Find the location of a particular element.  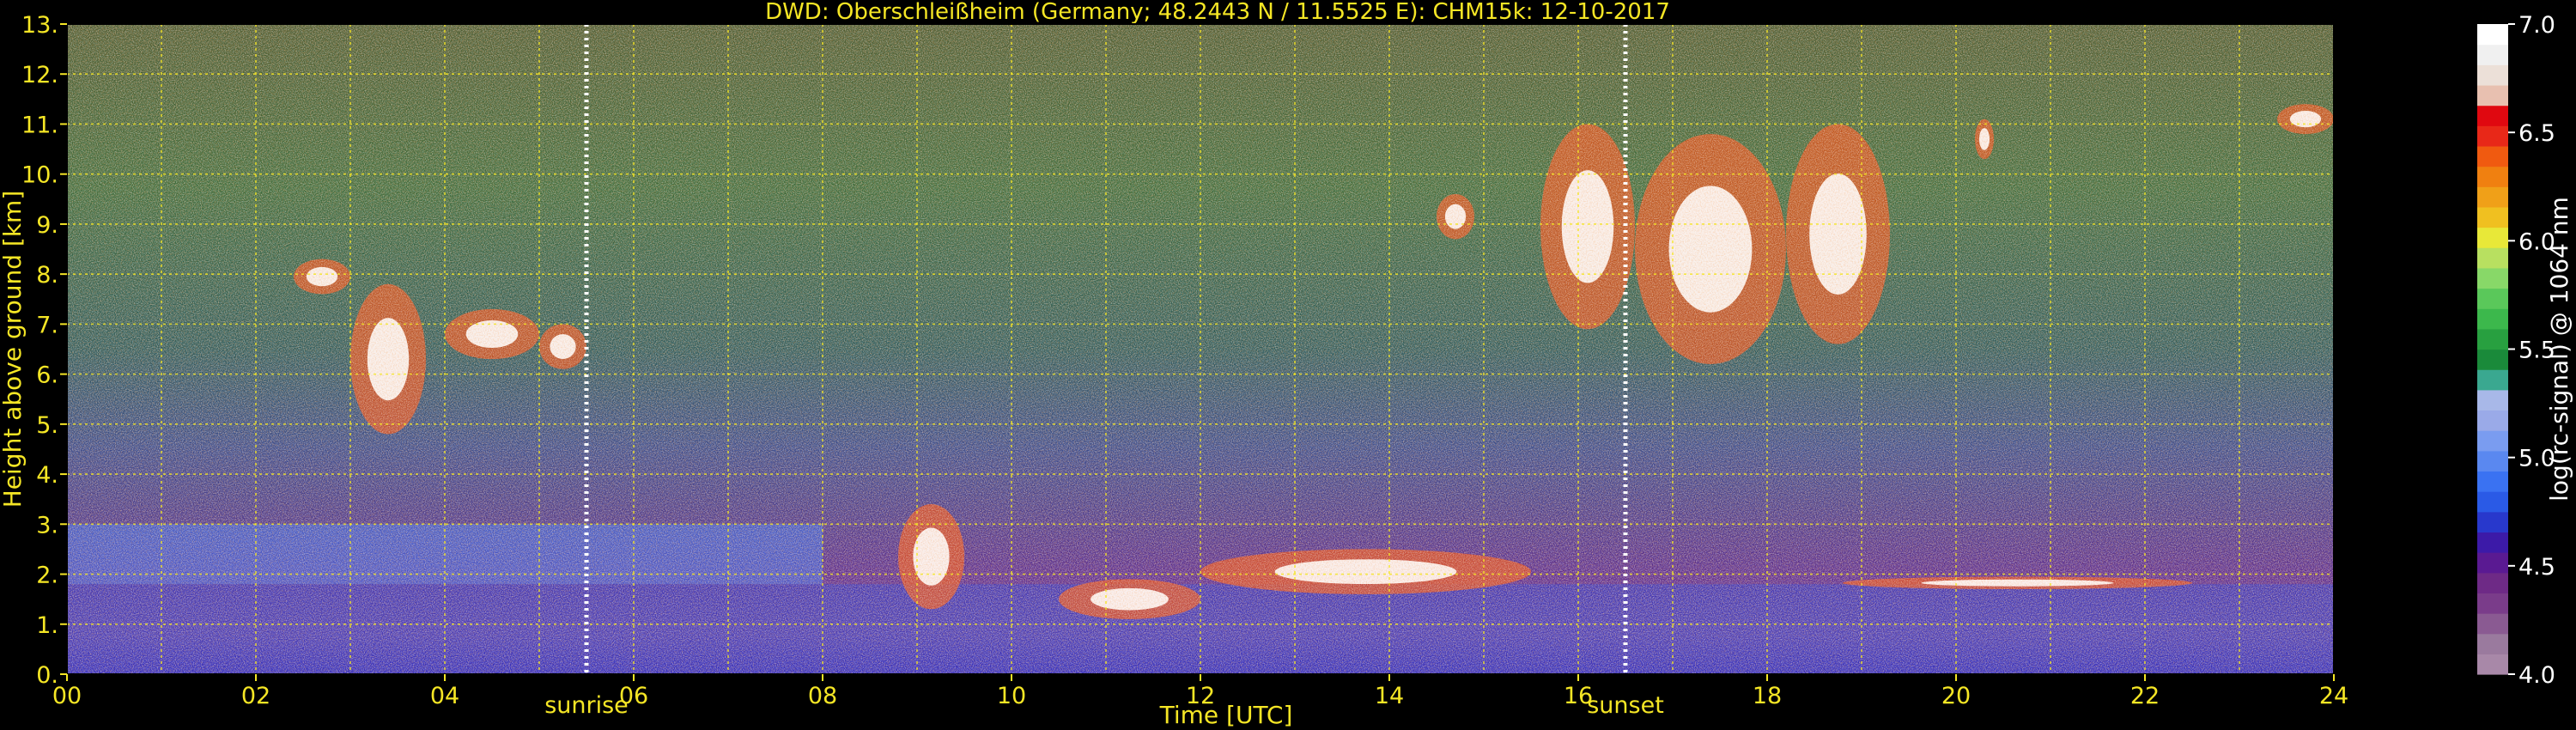

x-tick-label: 18 is located at coordinates (1768, 696).